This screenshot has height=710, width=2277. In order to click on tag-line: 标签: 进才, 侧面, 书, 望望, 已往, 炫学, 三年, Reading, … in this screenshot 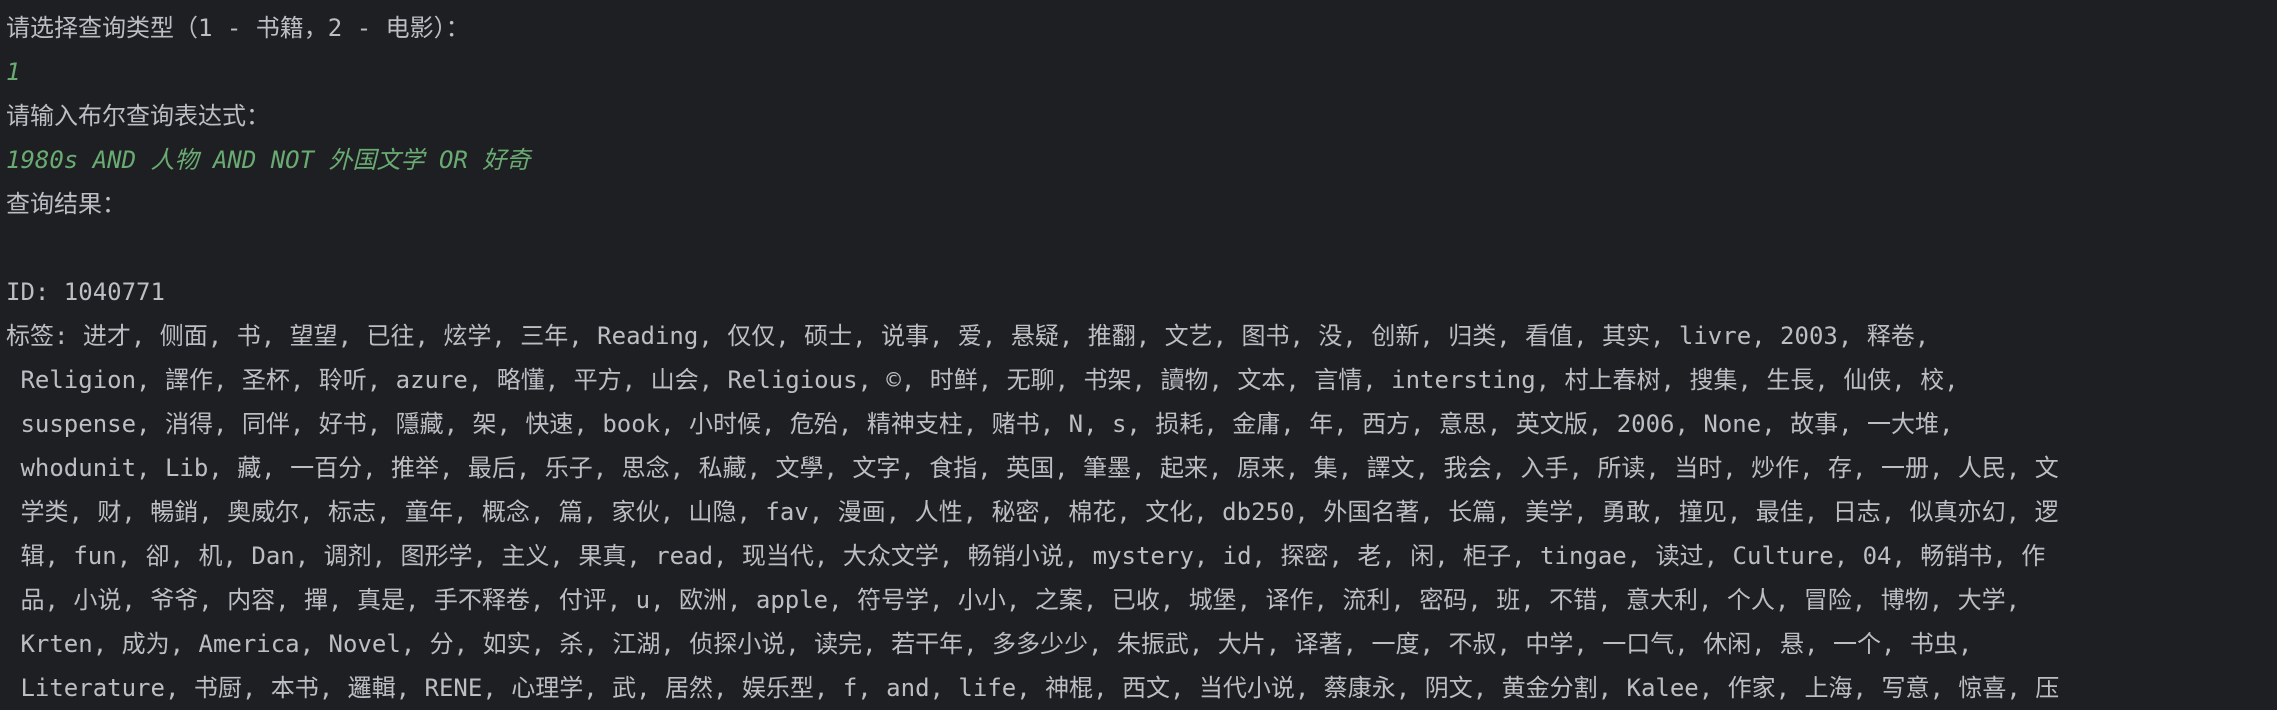, I will do `click(968, 336)`.